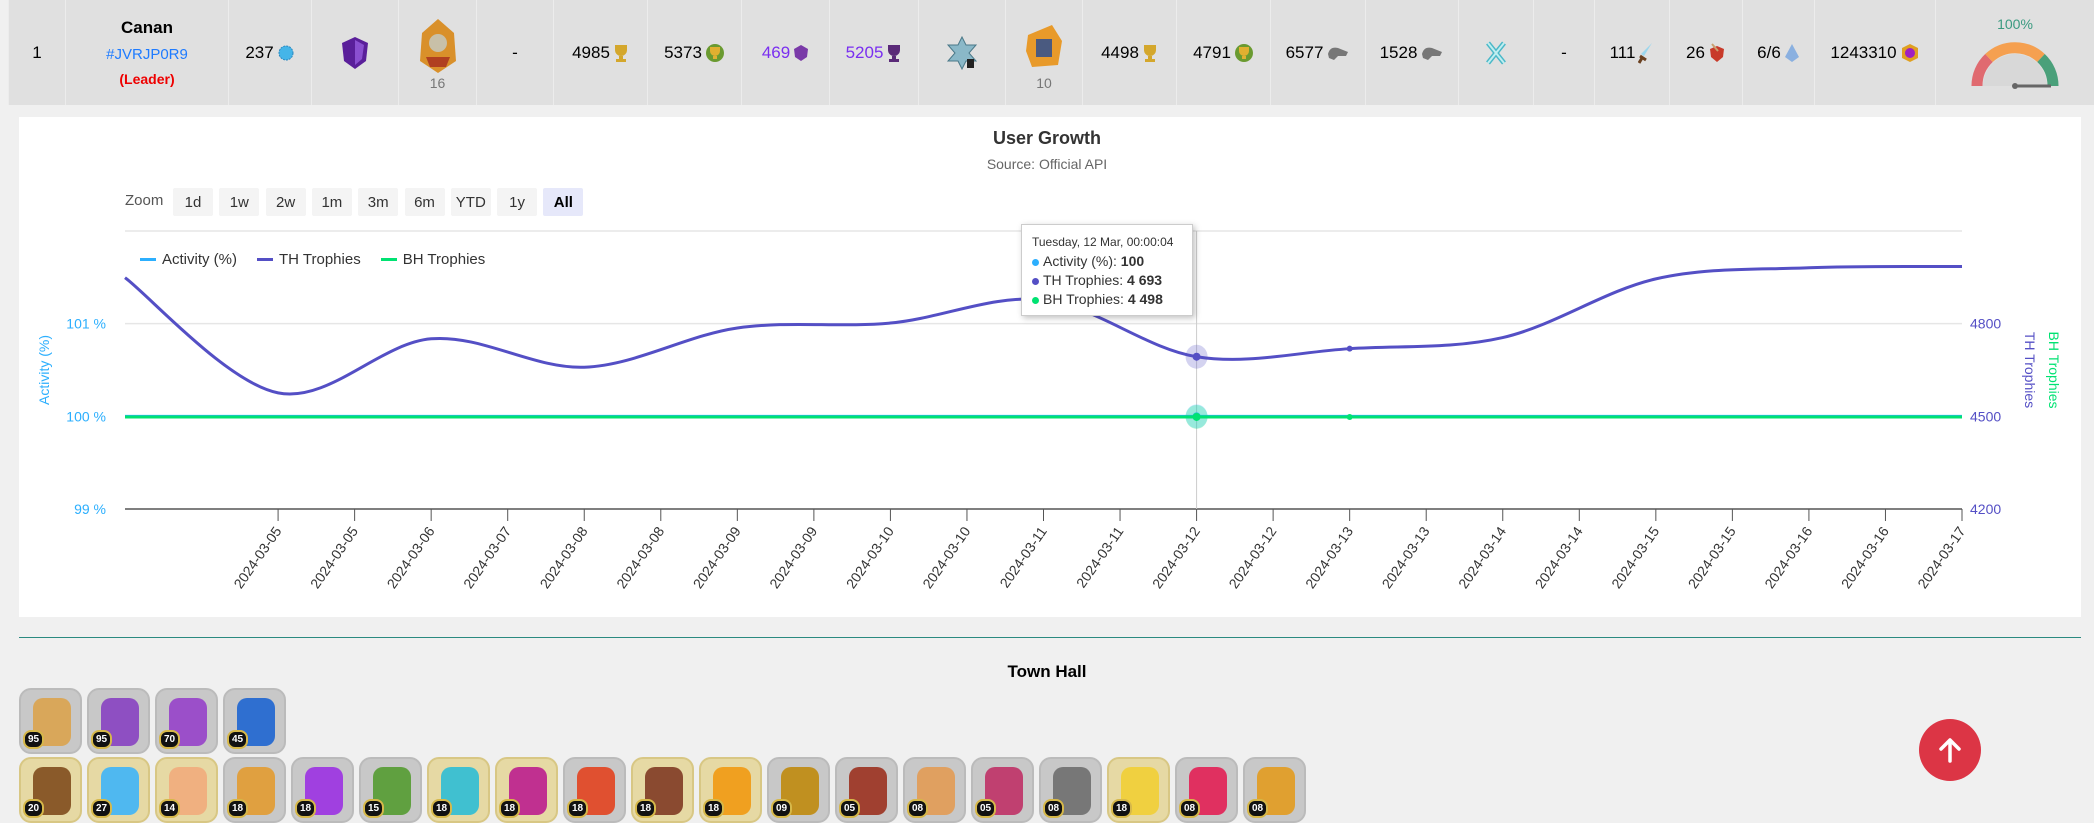  Describe the element at coordinates (1085, 299) in the screenshot. I see `tooltip-label: BH Trophies:` at that location.